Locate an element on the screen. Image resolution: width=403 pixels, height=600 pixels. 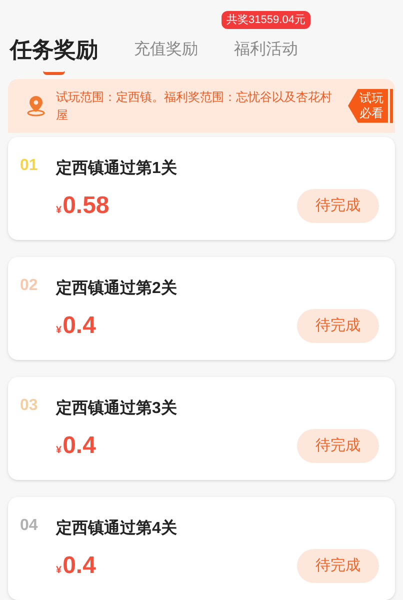
task-number: 03 is located at coordinates (29, 406).